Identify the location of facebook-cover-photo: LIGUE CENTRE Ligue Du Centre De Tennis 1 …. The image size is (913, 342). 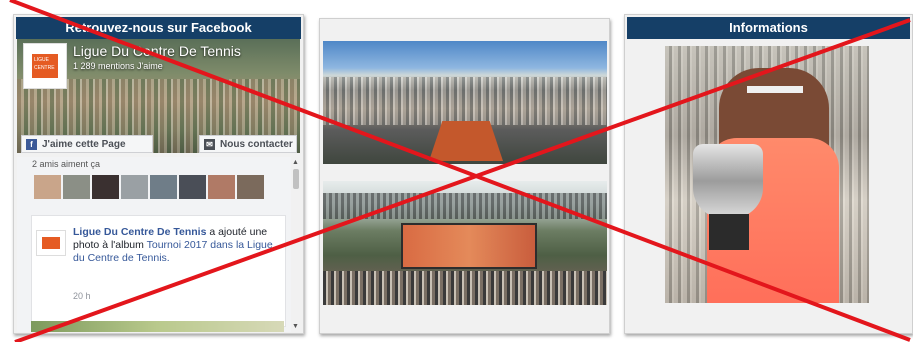
(158, 96).